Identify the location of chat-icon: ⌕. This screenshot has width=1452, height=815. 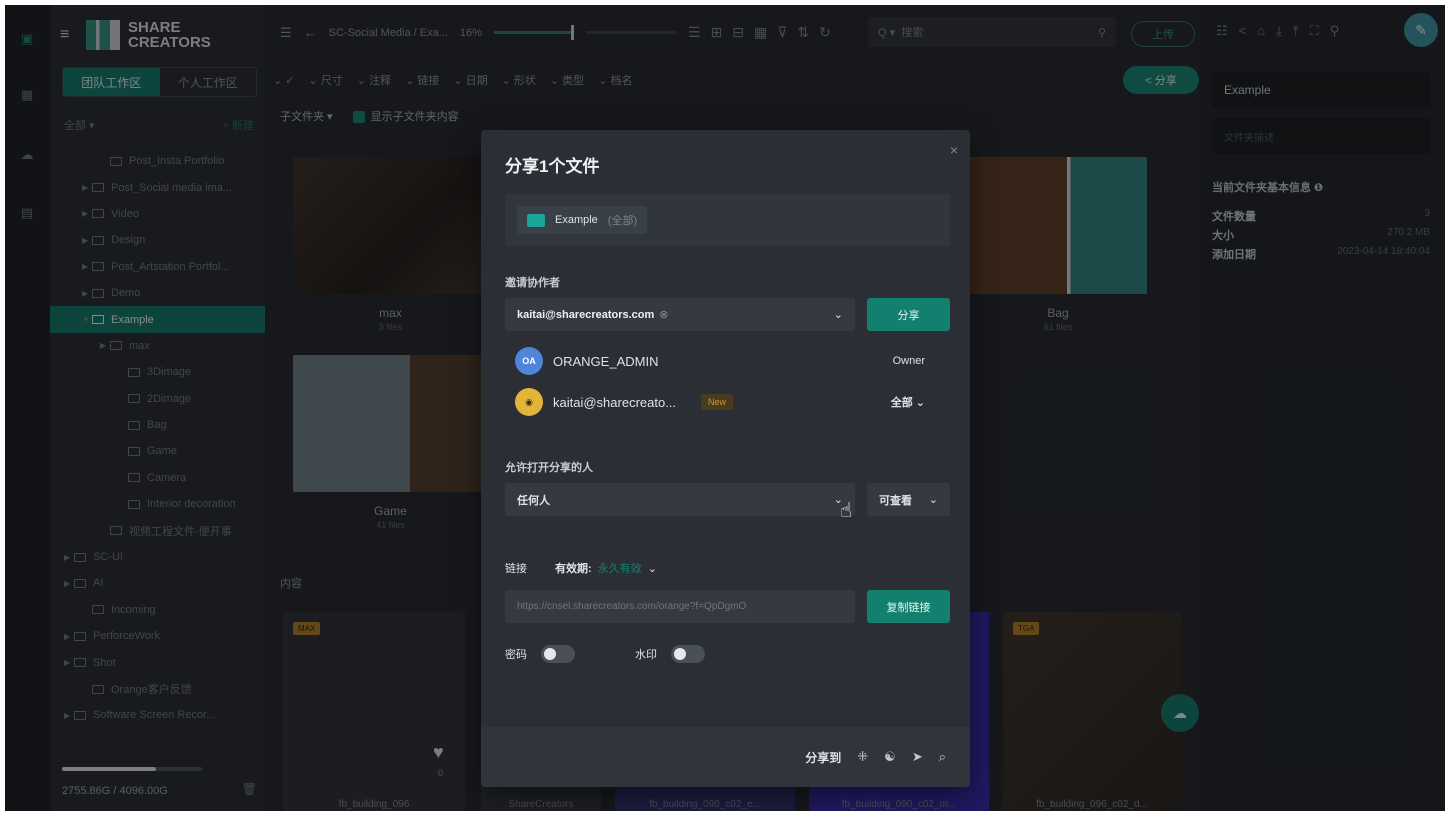
(942, 757).